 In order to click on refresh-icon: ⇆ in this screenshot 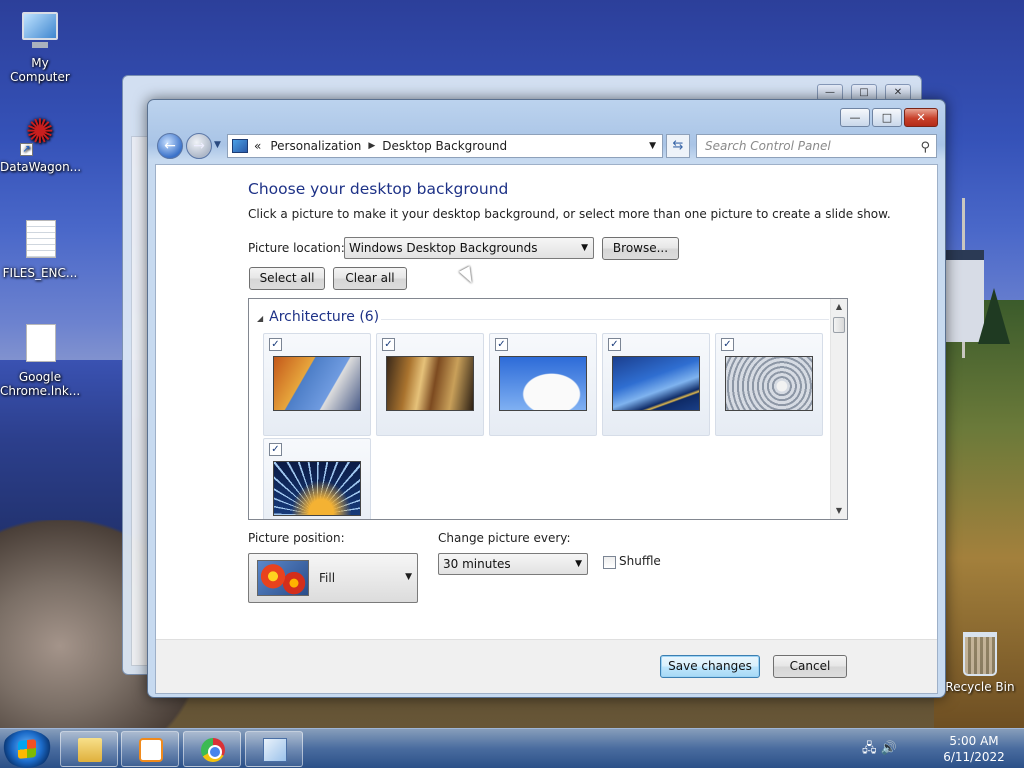, I will do `click(678, 146)`.